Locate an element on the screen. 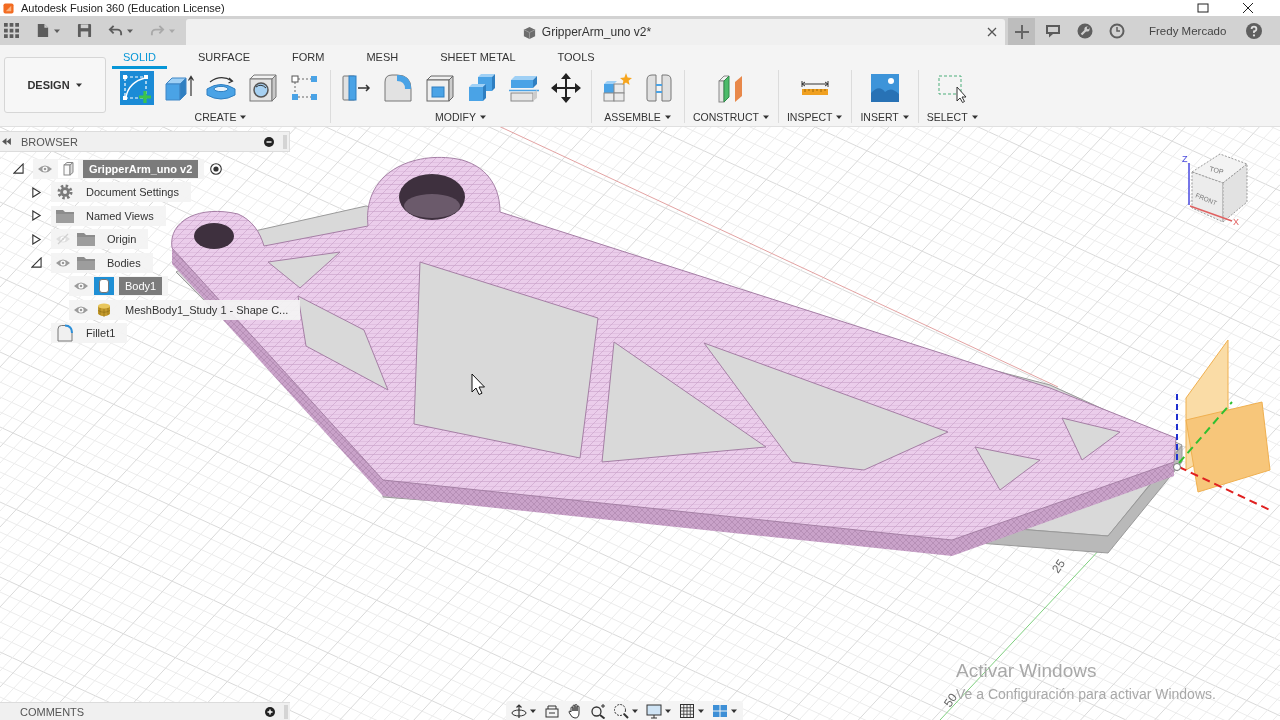 Image resolution: width=1280 pixels, height=720 pixels. hollow-box-icon is located at coordinates (440, 88).